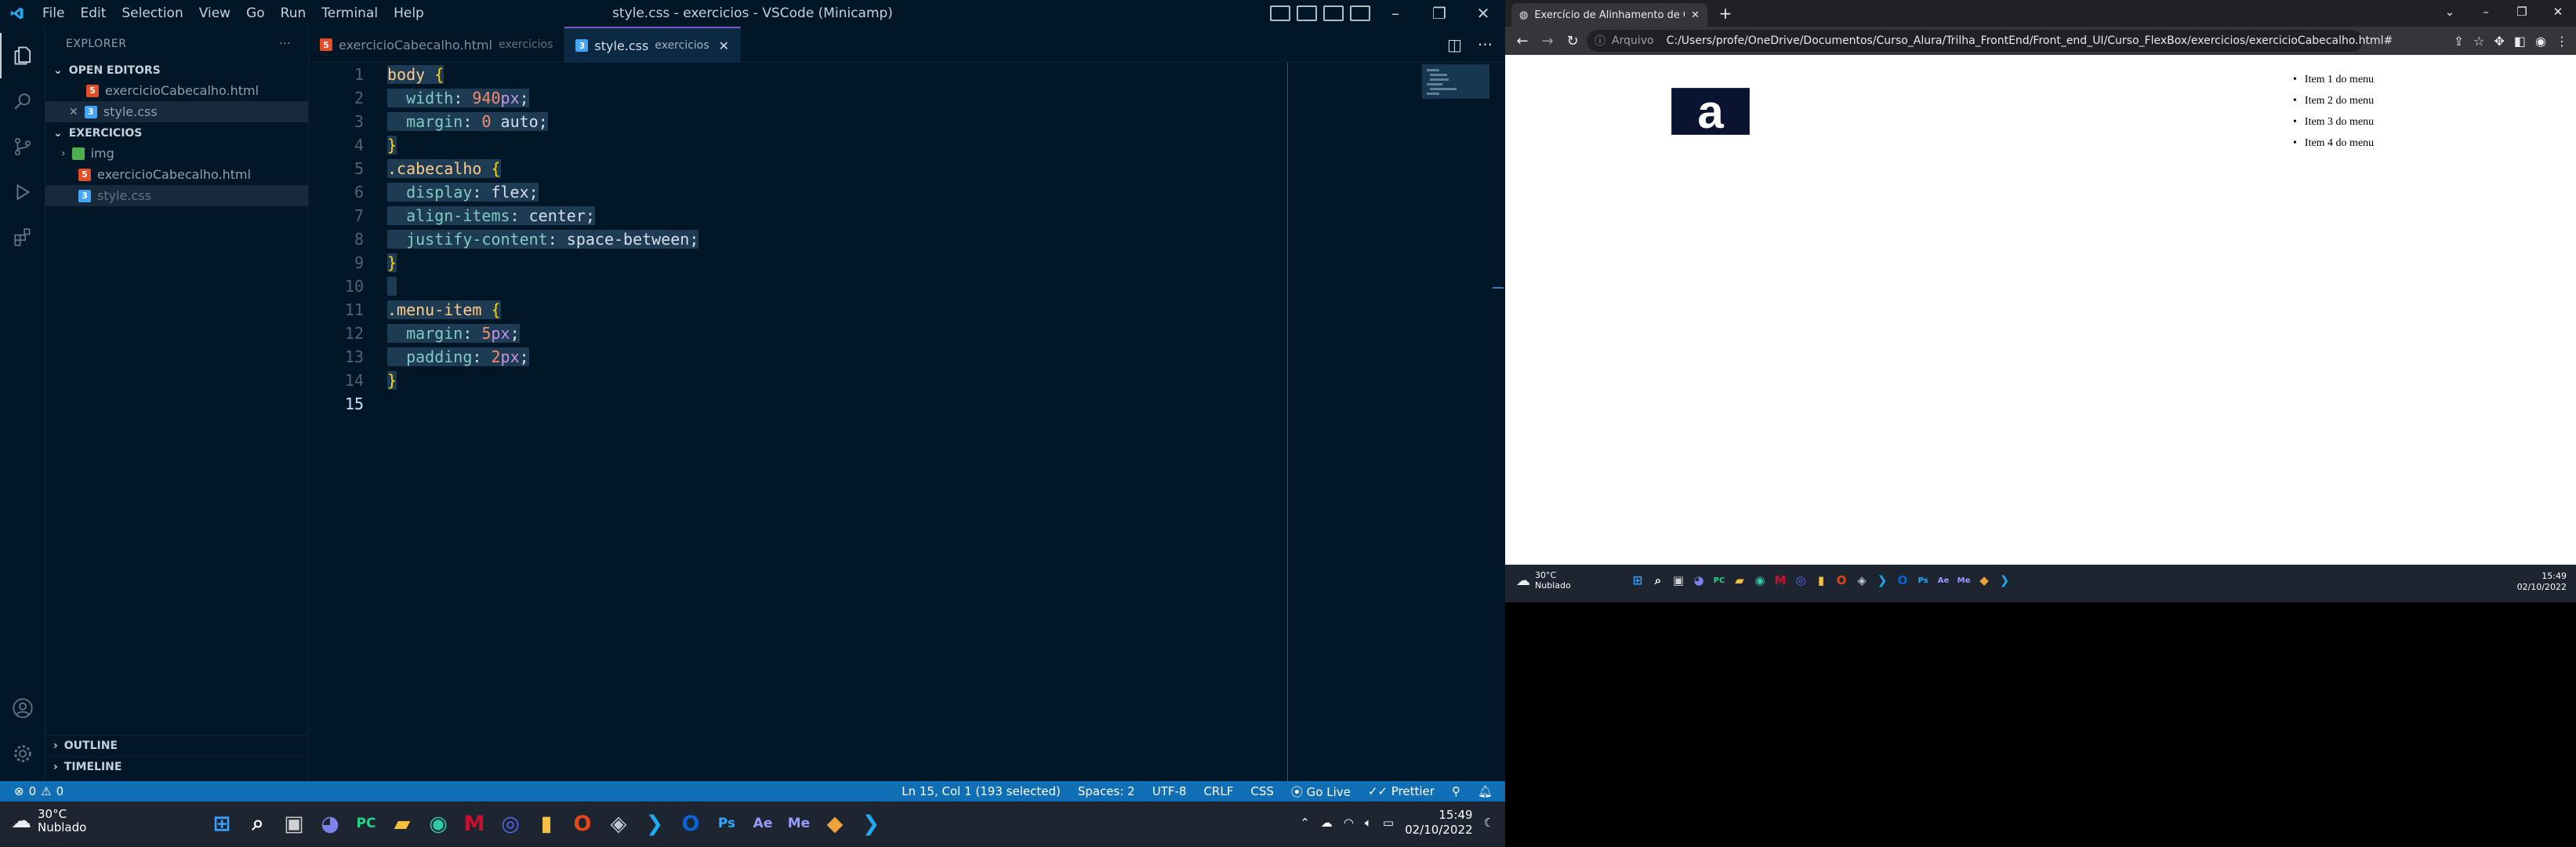 The height and width of the screenshot is (847, 2576). What do you see at coordinates (1600, 41) in the screenshot?
I see `info-icon: ⓘ` at bounding box center [1600, 41].